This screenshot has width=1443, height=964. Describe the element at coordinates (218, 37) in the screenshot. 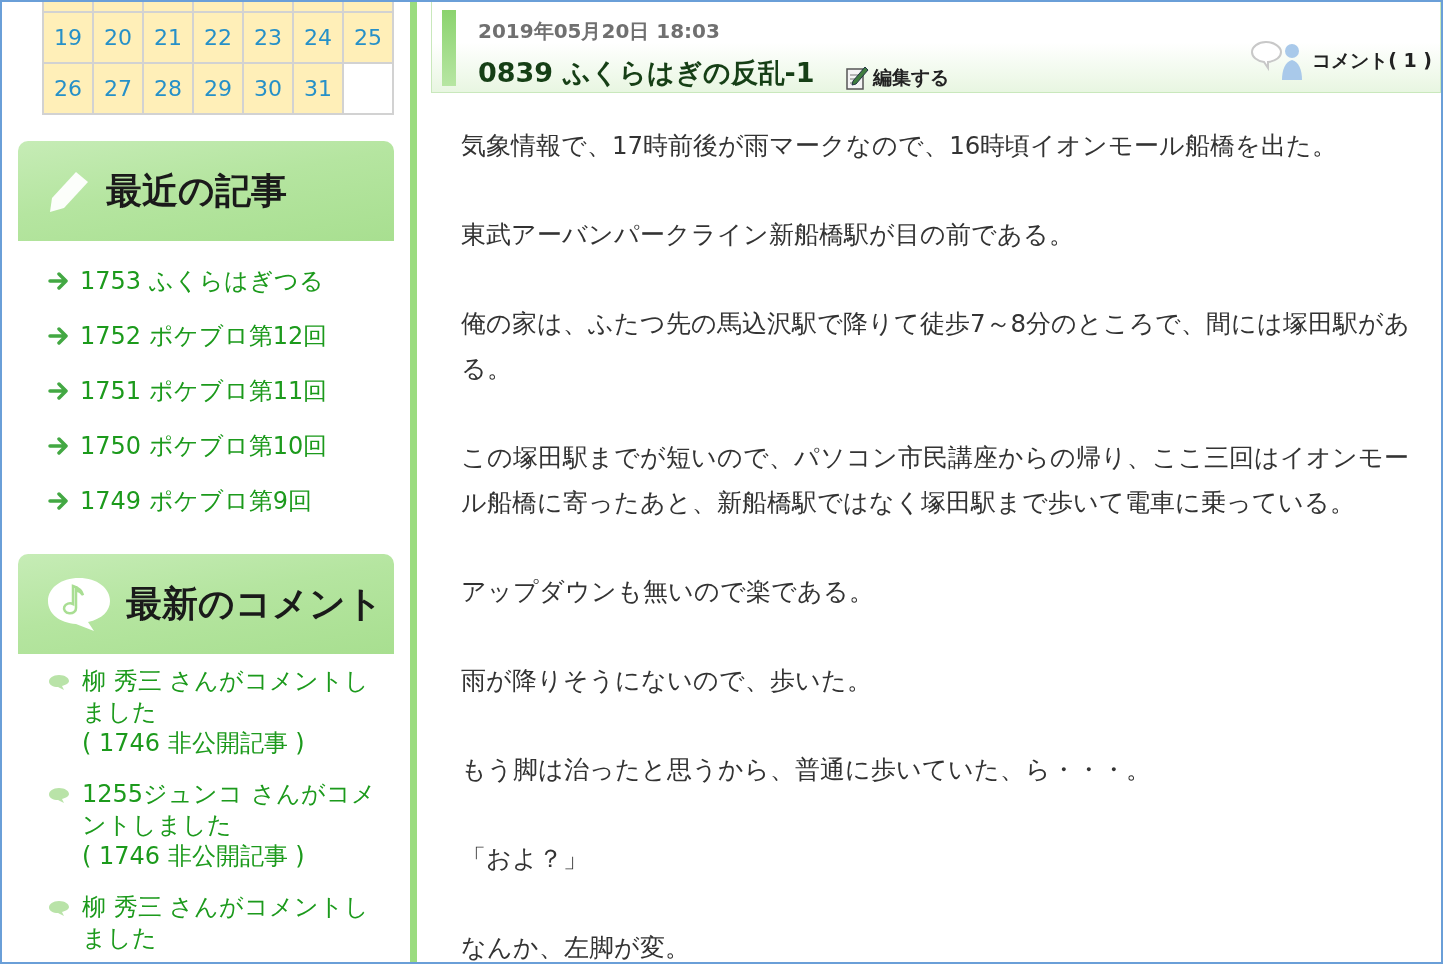

I see `calendar-day: 22` at that location.